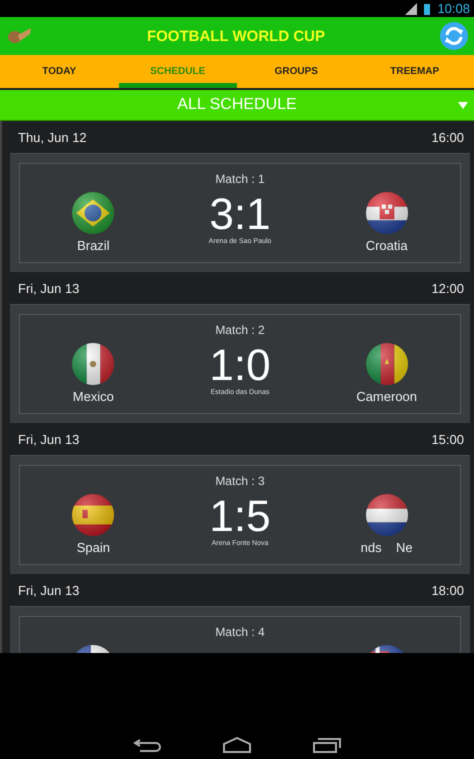  What do you see at coordinates (447, 137) in the screenshot?
I see `match-time: 16:00` at bounding box center [447, 137].